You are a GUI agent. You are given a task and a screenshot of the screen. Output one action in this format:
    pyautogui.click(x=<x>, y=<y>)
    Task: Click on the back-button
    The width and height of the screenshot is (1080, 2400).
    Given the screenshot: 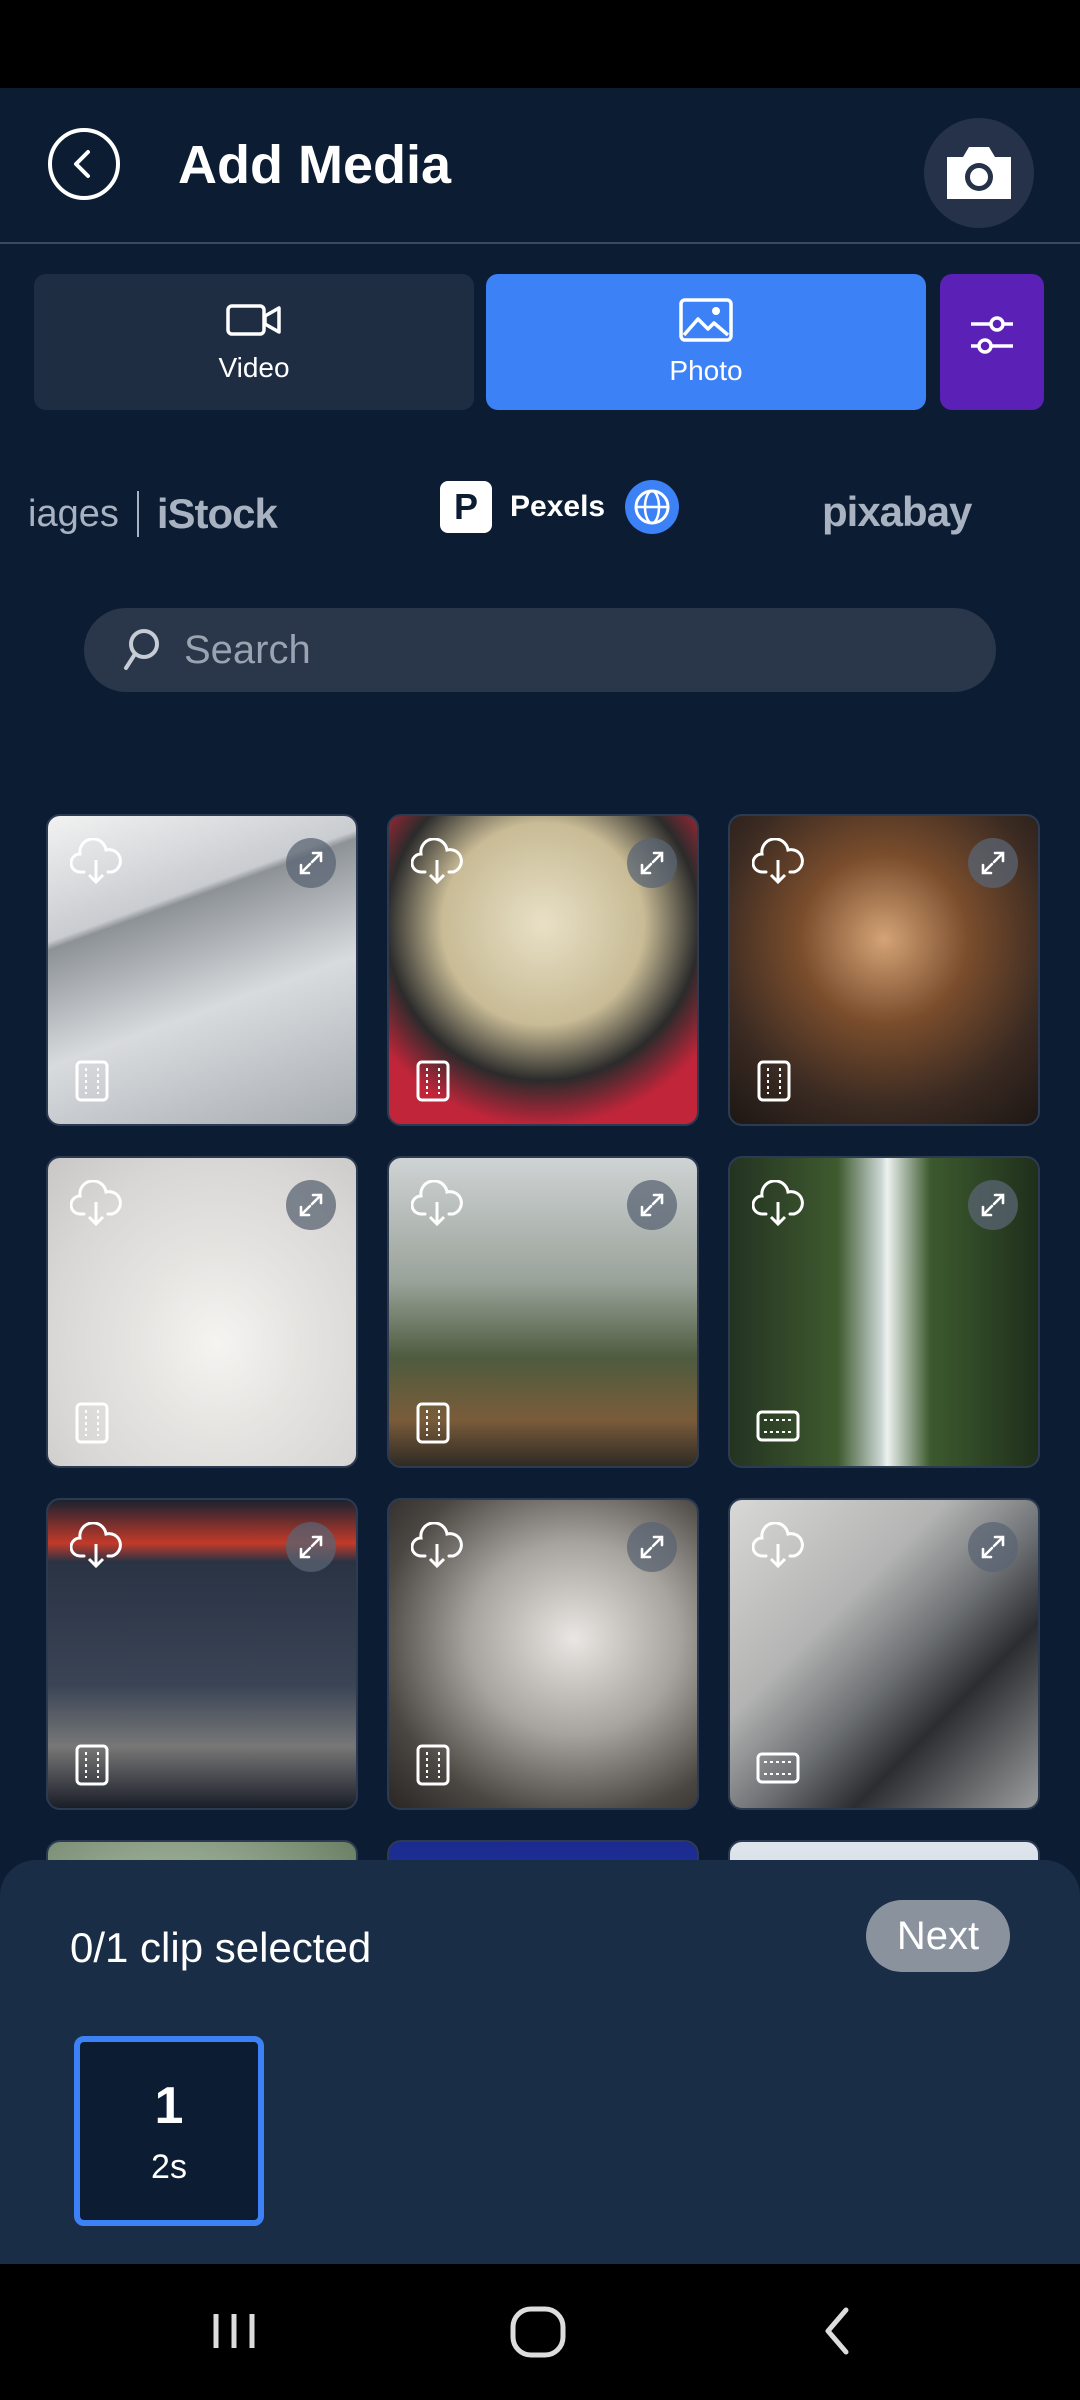 What is the action you would take?
    pyautogui.click(x=84, y=164)
    